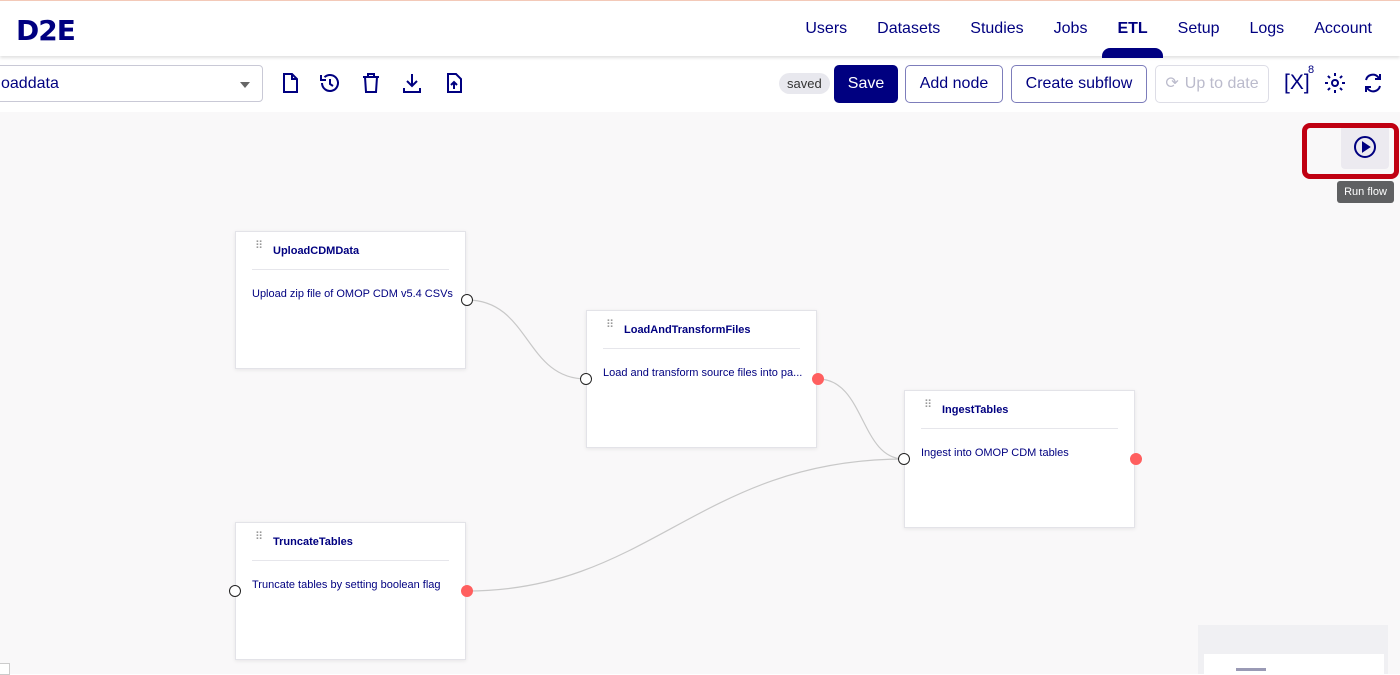 This screenshot has height=675, width=1400. I want to click on highlight-box, so click(1350, 151).